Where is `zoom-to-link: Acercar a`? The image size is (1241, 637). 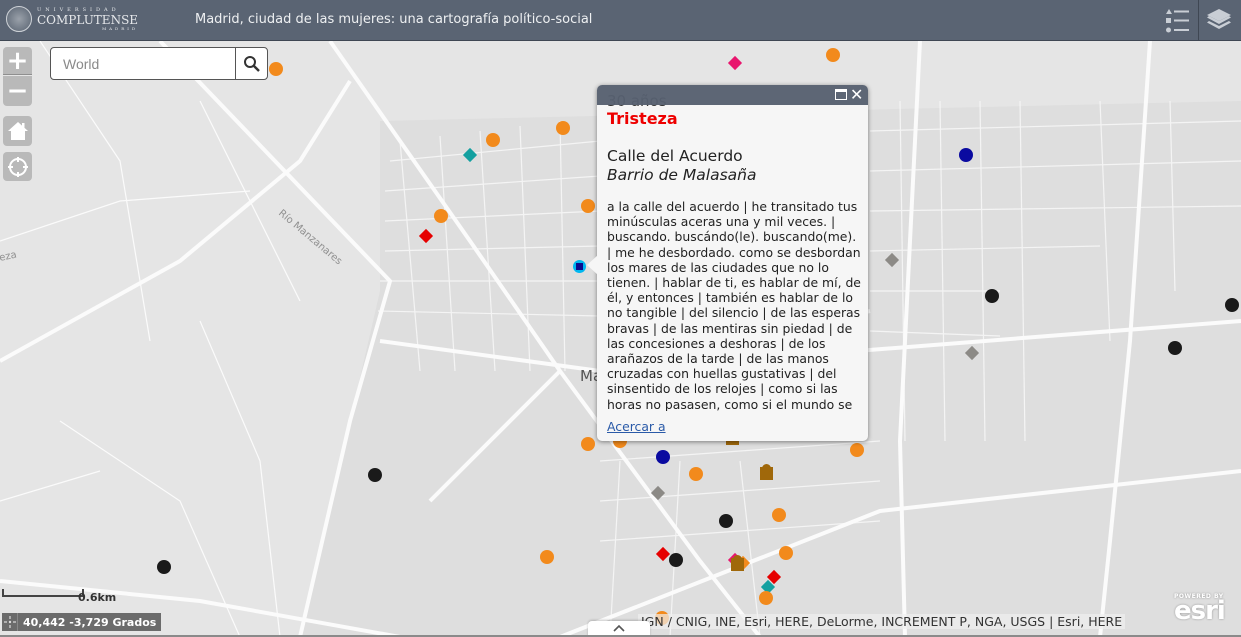
zoom-to-link: Acercar a is located at coordinates (636, 426).